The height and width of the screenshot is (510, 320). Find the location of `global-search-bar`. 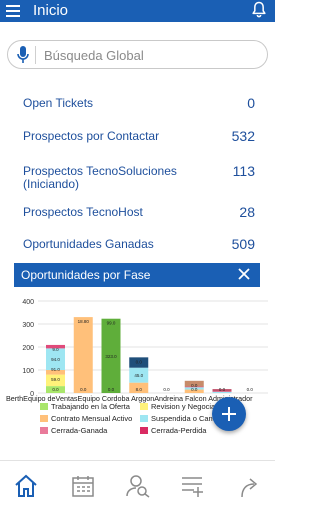

global-search-bar is located at coordinates (137, 54).